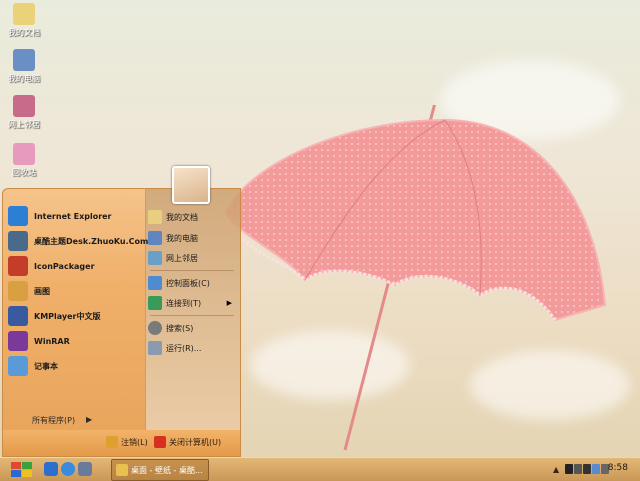 This screenshot has width=640, height=481. I want to click on logoff-button: 注销(L), so click(127, 442).